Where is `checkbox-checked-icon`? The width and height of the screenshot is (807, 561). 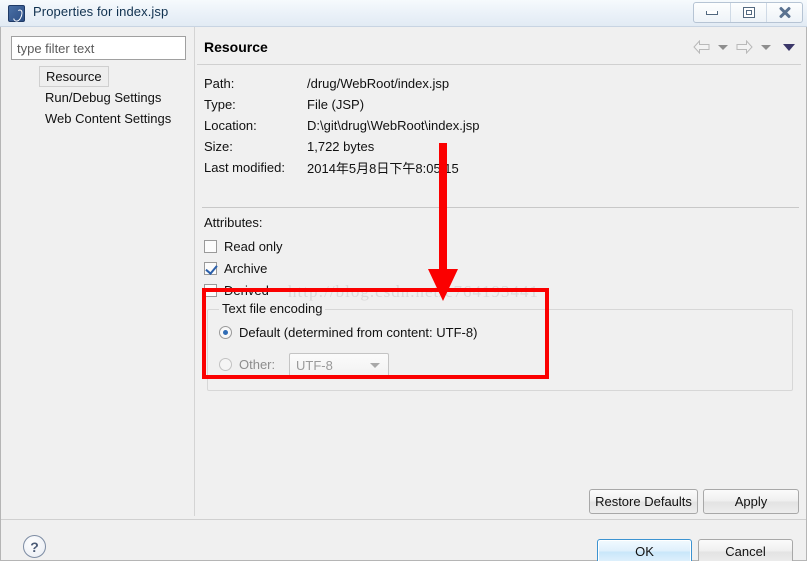 checkbox-checked-icon is located at coordinates (210, 268).